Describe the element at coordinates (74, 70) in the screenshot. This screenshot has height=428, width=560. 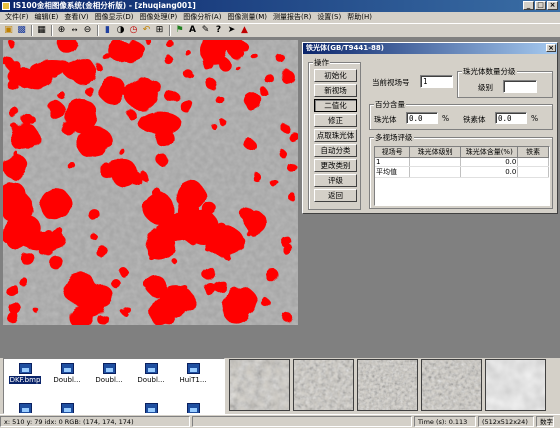
I see `phase-region` at that location.